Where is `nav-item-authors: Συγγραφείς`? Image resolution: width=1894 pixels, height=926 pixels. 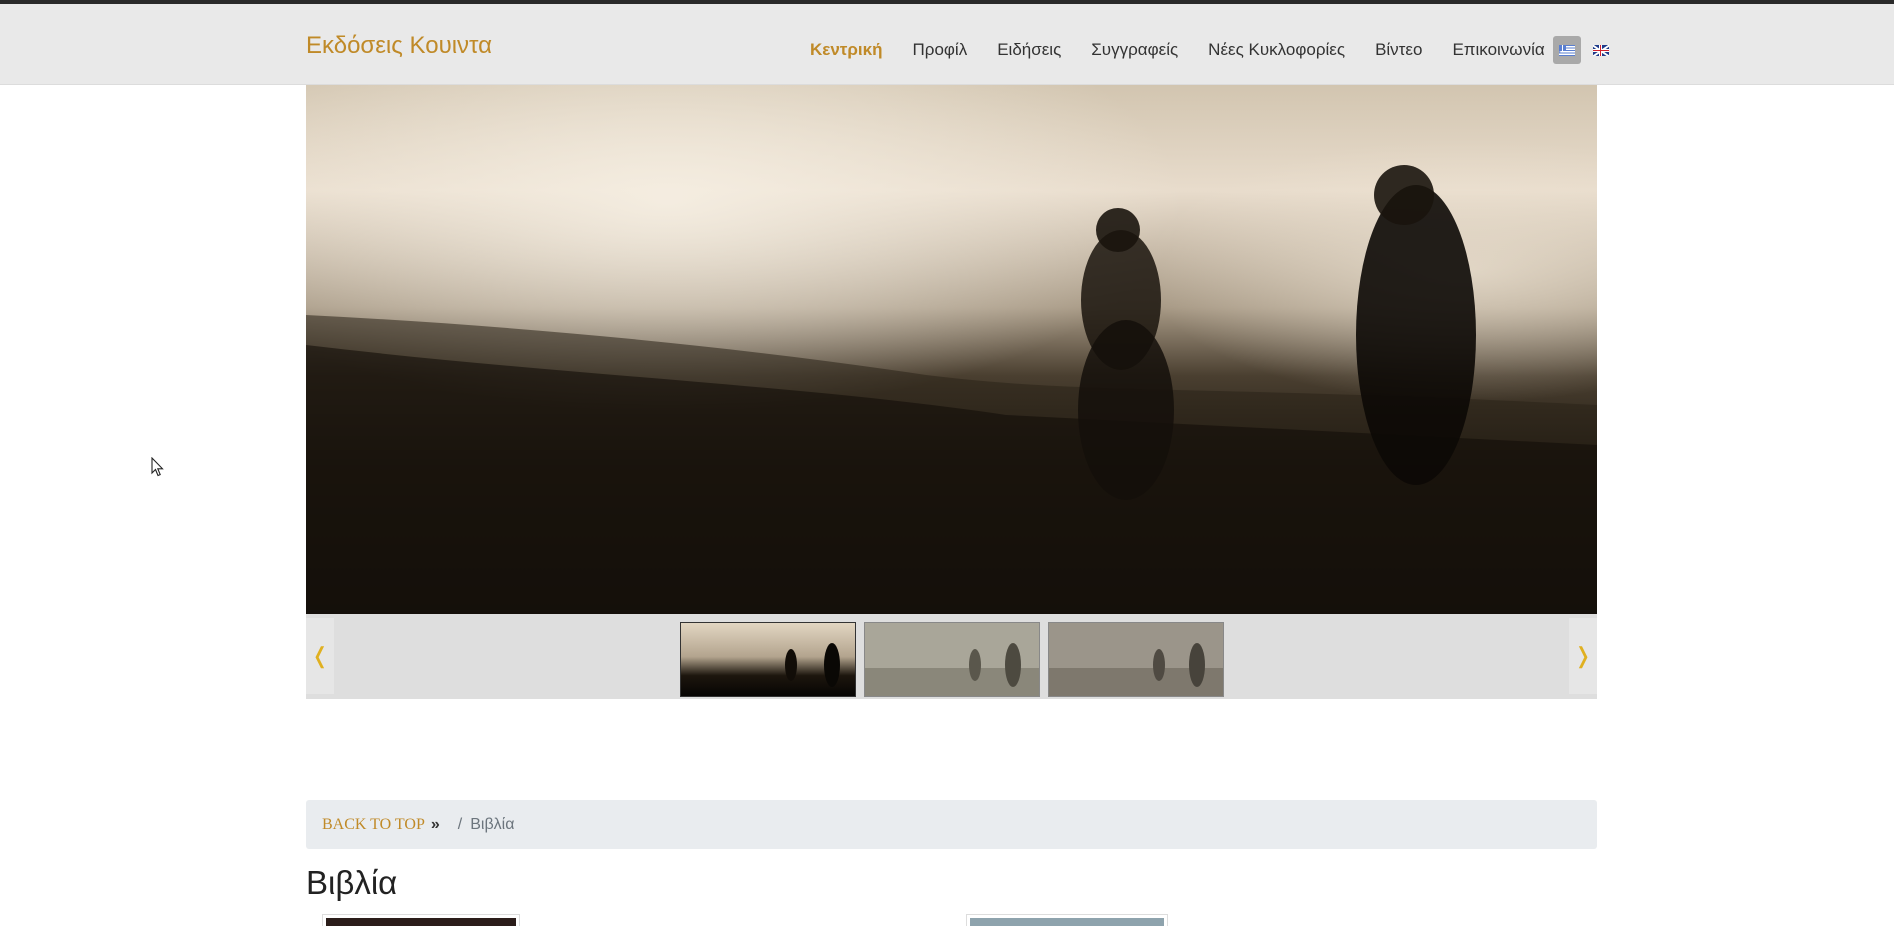 nav-item-authors: Συγγραφείς is located at coordinates (1134, 50).